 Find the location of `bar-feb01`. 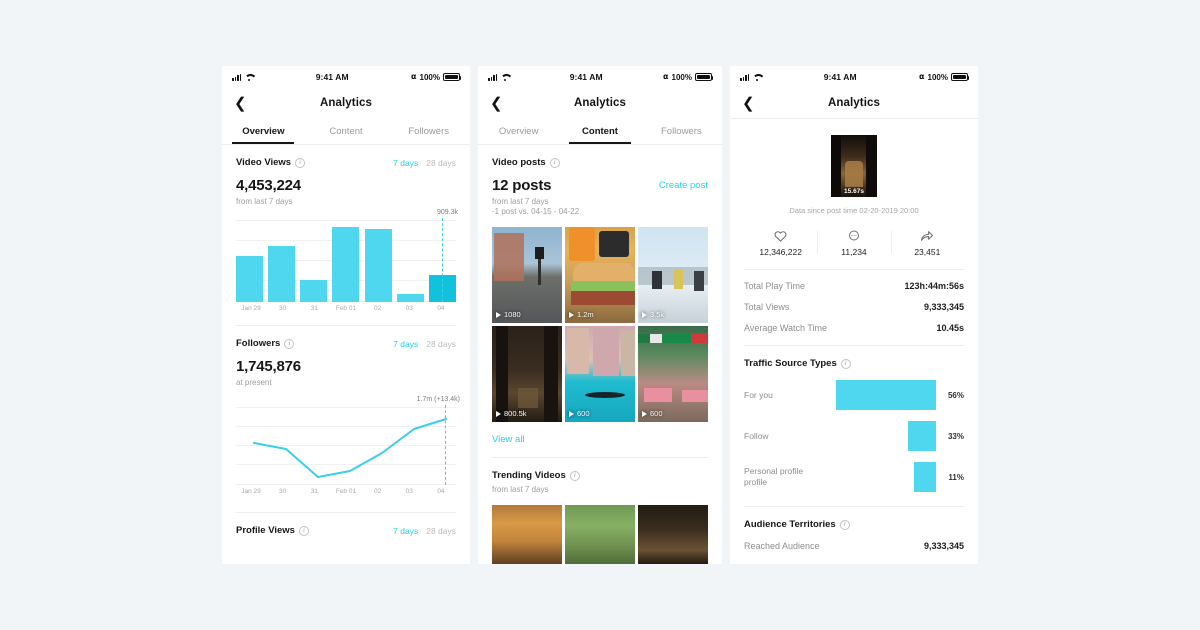

bar-feb01 is located at coordinates (346, 264).